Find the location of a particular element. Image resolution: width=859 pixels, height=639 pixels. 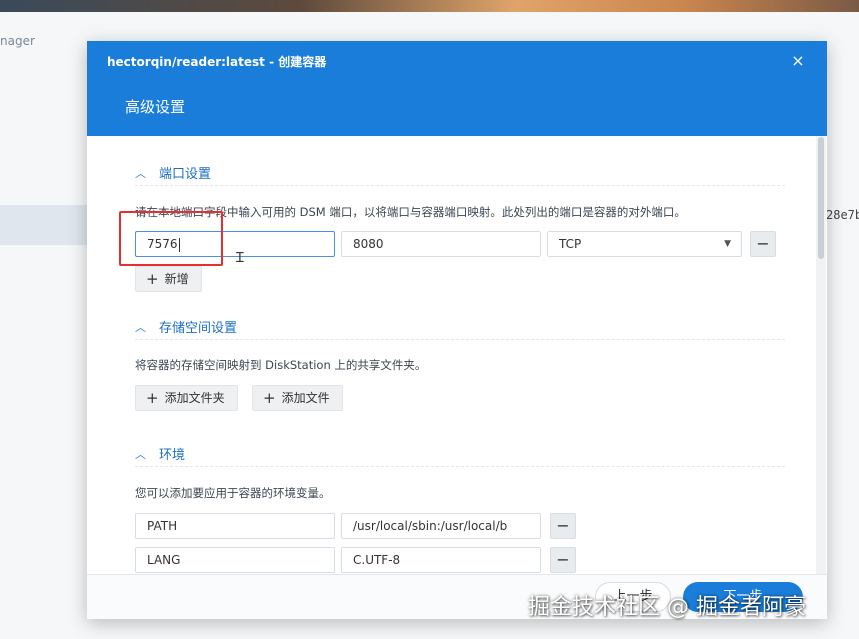

port-settings-title: 端口设置 is located at coordinates (185, 174).